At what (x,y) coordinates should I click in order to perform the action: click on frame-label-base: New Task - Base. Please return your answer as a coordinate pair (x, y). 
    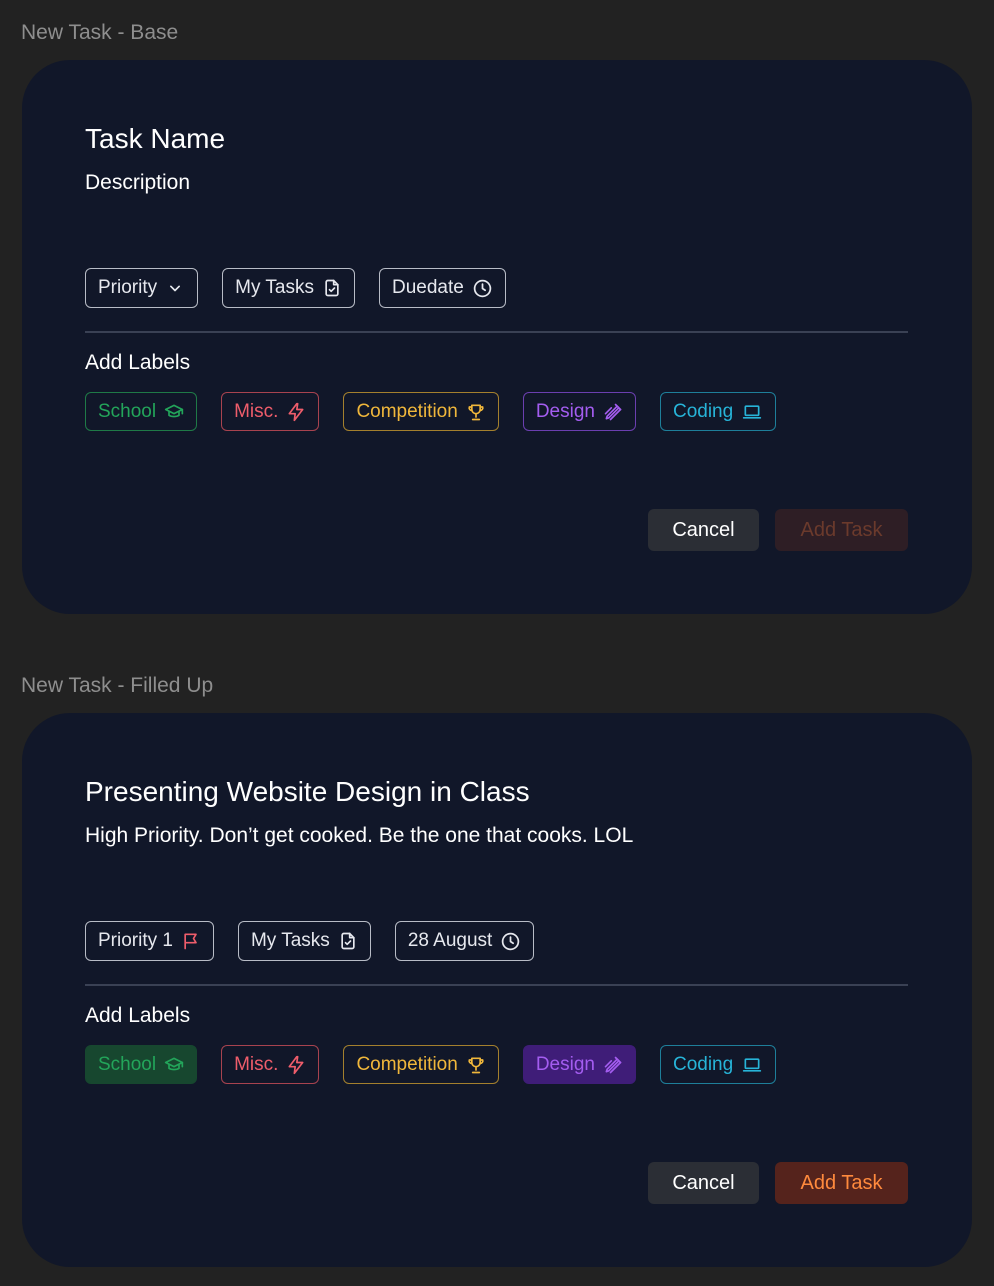
    Looking at the image, I should click on (100, 32).